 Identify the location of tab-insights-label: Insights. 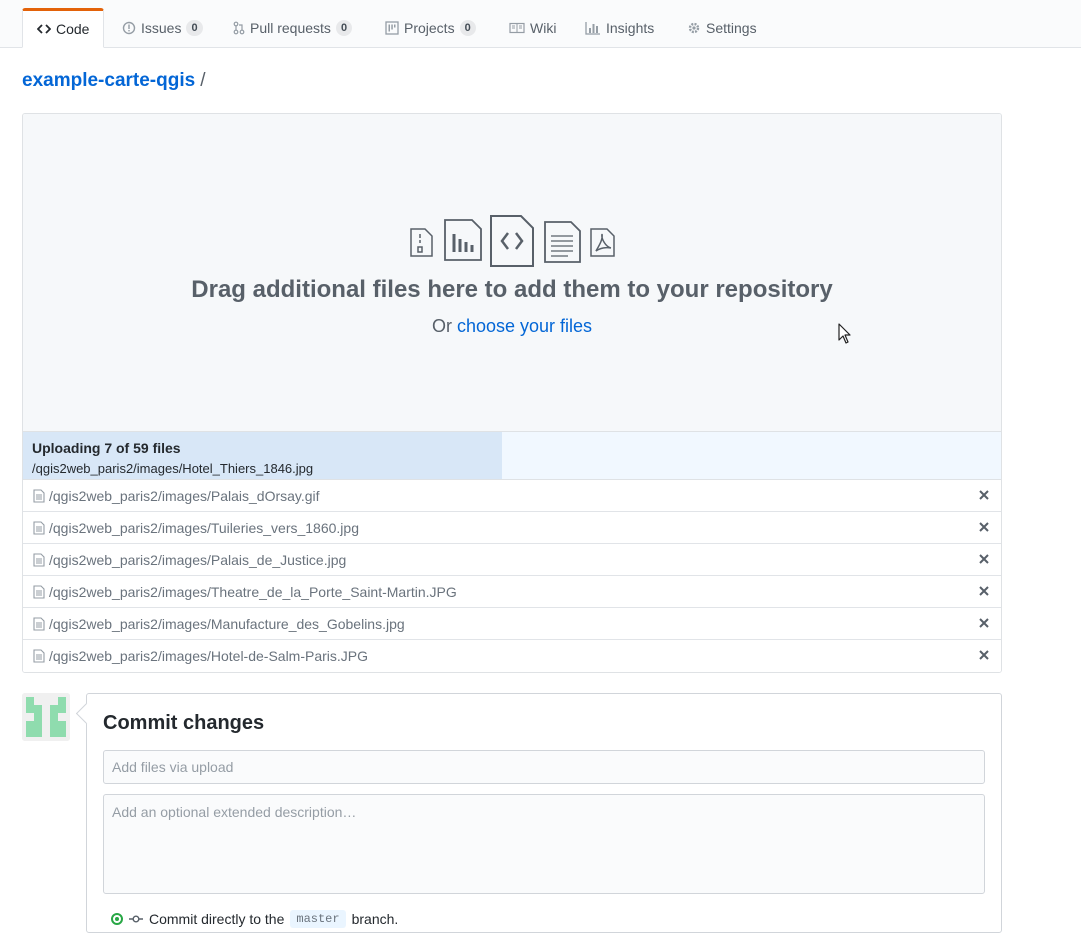
(630, 27).